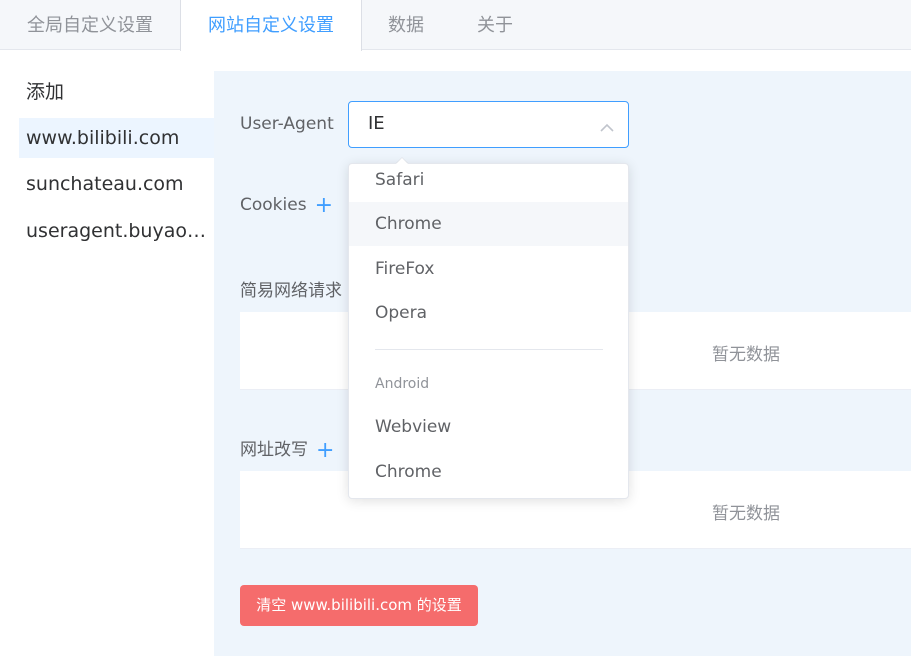  What do you see at coordinates (488, 224) in the screenshot?
I see `option-chrome: Chrome` at bounding box center [488, 224].